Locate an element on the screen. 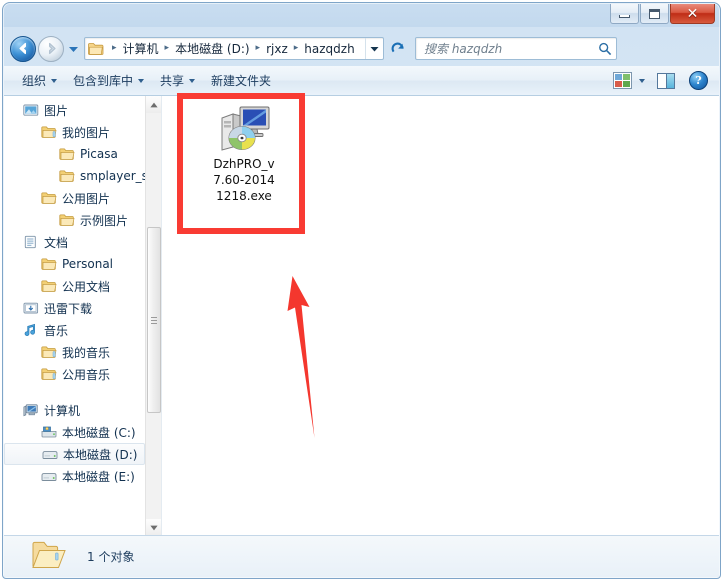 The width and height of the screenshot is (725, 583). sidebar-item-label: 迅雷下载 is located at coordinates (68, 308).